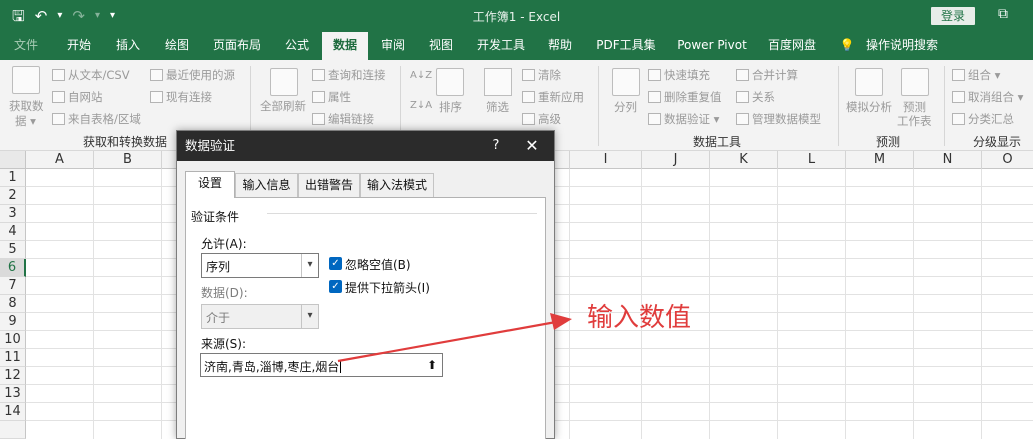 Image resolution: width=1033 pixels, height=439 pixels. I want to click on column-header: B, so click(128, 160).